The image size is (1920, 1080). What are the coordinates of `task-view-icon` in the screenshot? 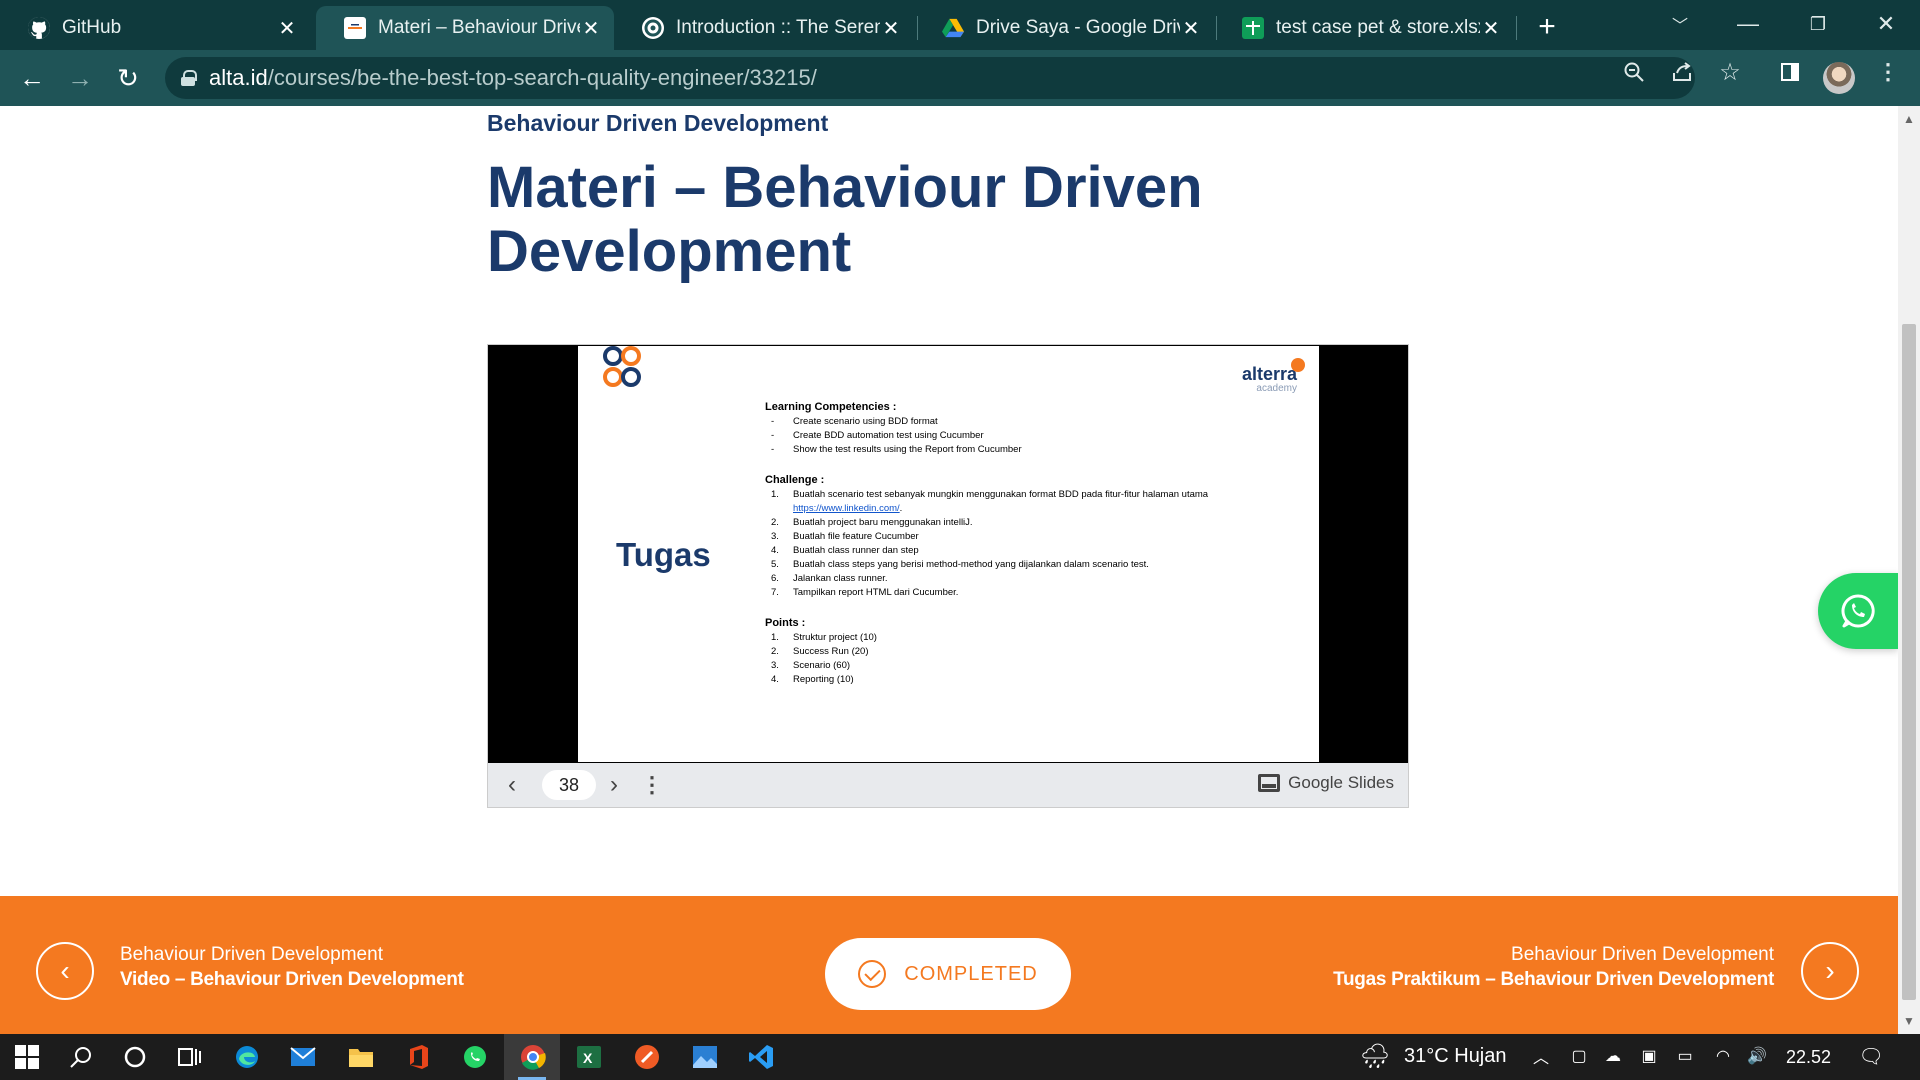 It's located at (189, 1057).